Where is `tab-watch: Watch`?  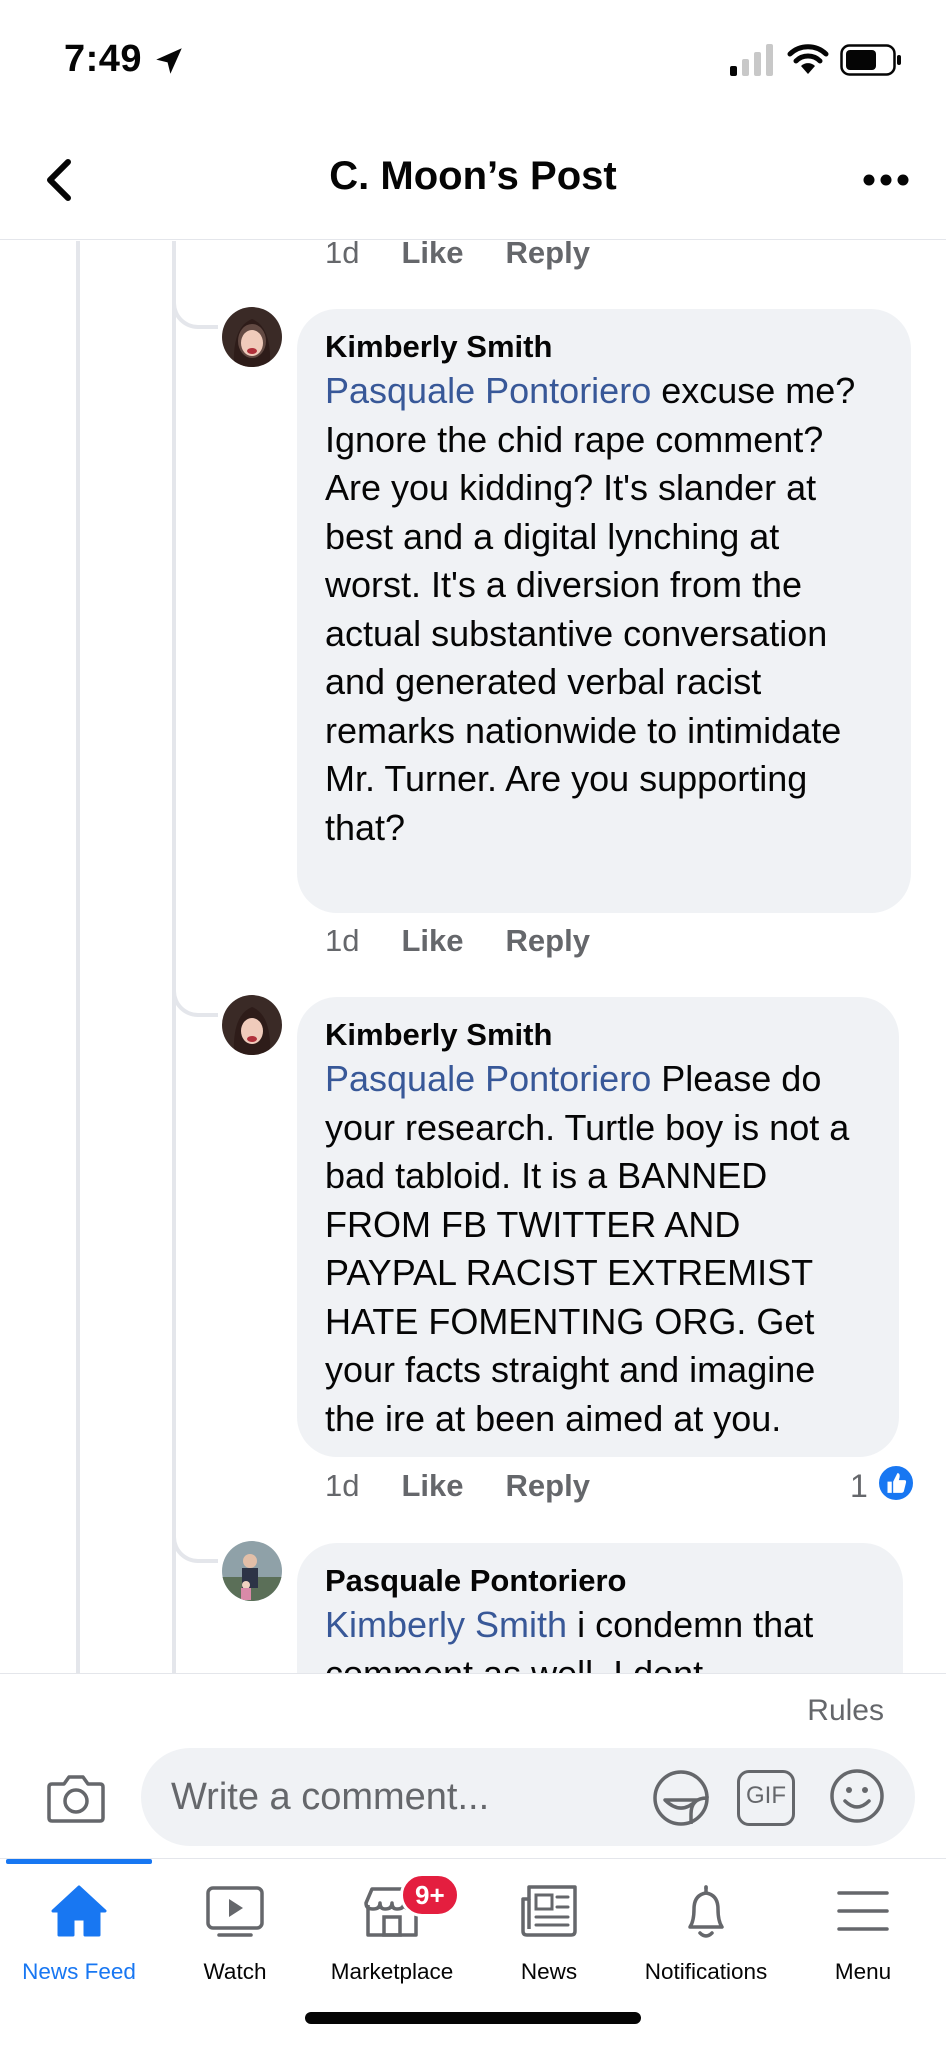
tab-watch: Watch is located at coordinates (235, 1934).